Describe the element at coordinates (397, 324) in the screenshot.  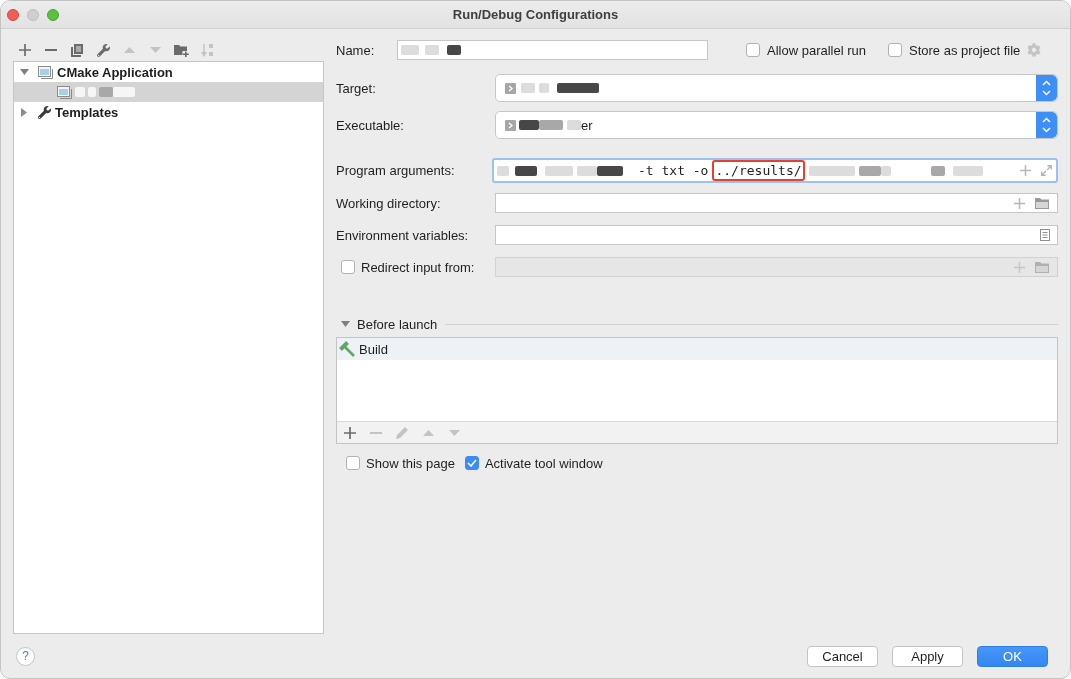
I see `section-title: Before launch` at that location.